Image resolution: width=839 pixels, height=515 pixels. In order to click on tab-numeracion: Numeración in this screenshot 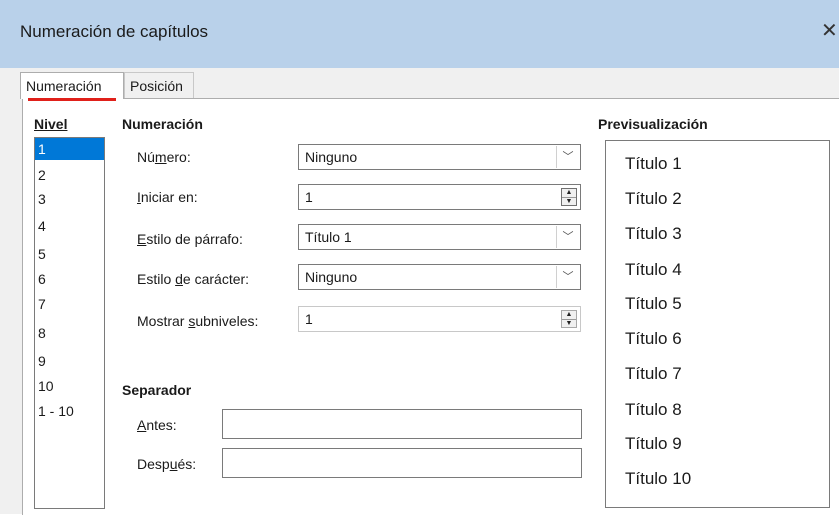, I will do `click(72, 85)`.